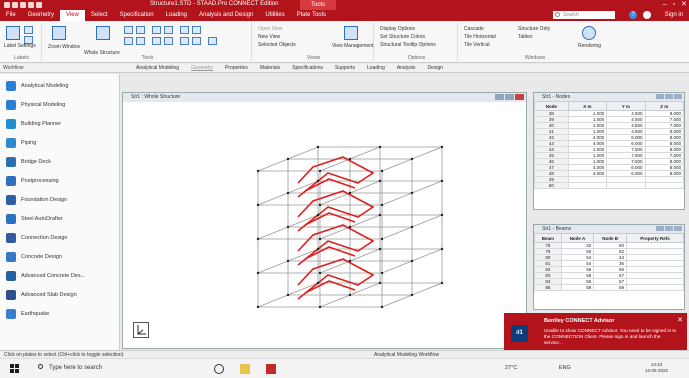  Describe the element at coordinates (226, 15) in the screenshot. I see `tab-analysis-design: Analysis and Design` at that location.